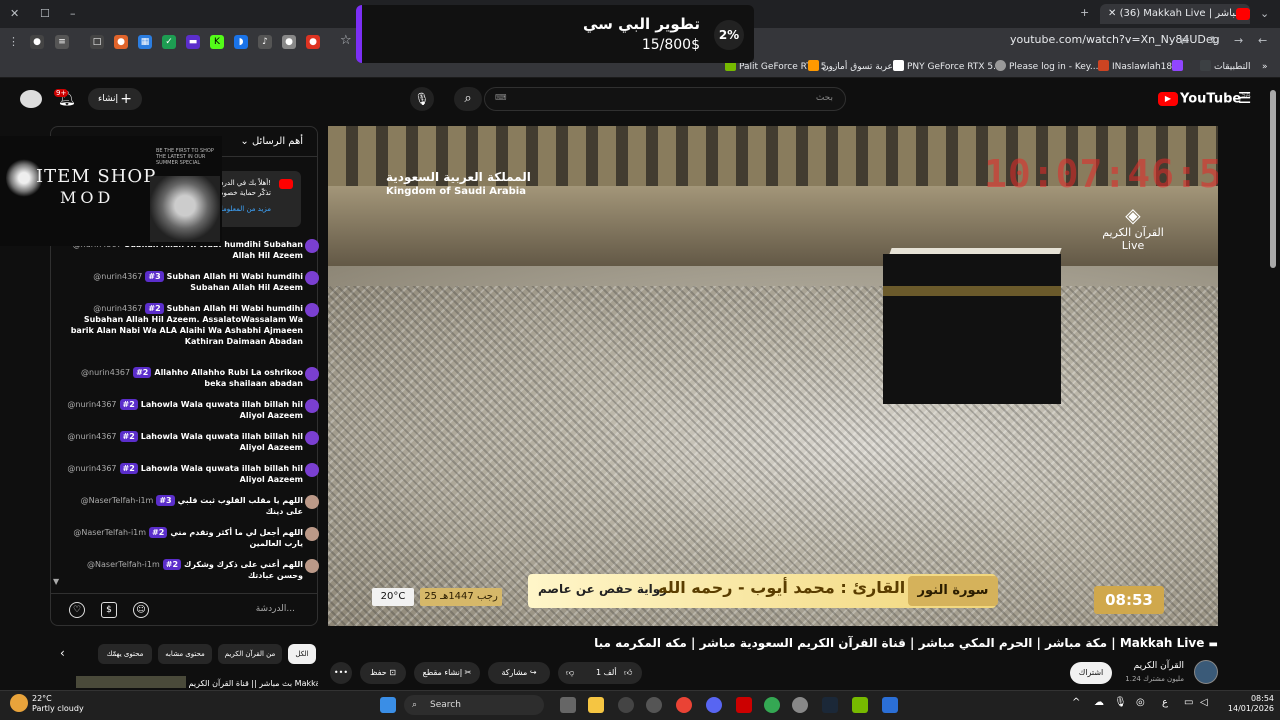 This screenshot has height=720, width=1280. What do you see at coordinates (1238, 41) in the screenshot?
I see `forward-icon: →` at bounding box center [1238, 41].